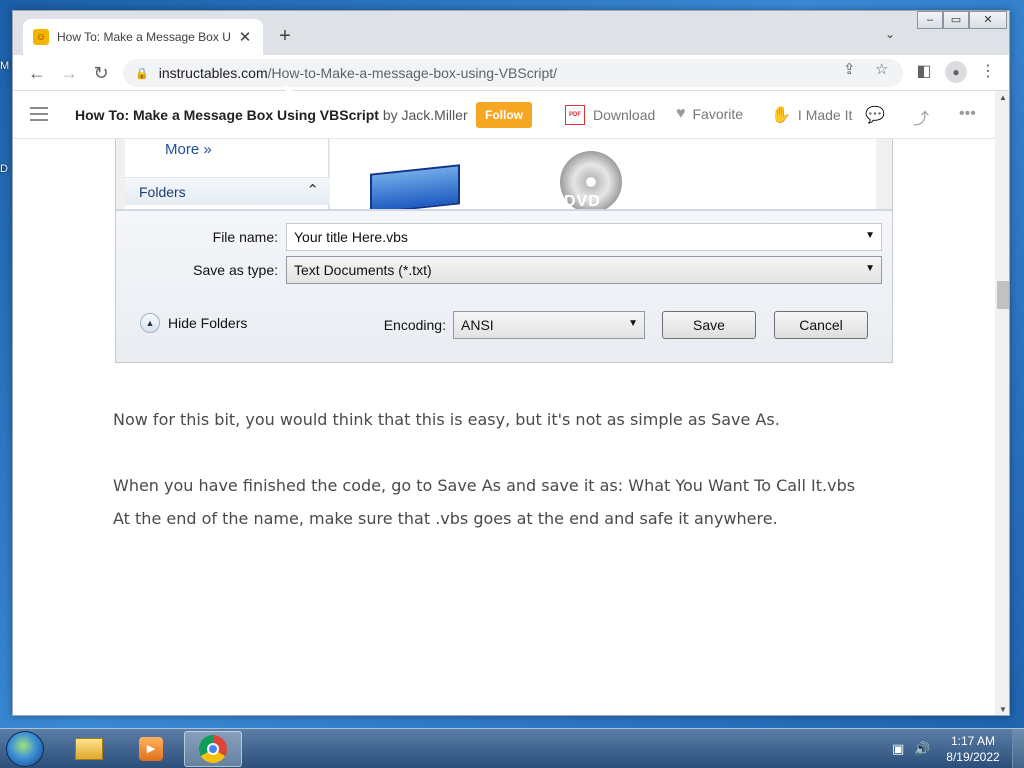 The height and width of the screenshot is (768, 1024). What do you see at coordinates (1018, 748) in the screenshot?
I see `show-desktop-button` at bounding box center [1018, 748].